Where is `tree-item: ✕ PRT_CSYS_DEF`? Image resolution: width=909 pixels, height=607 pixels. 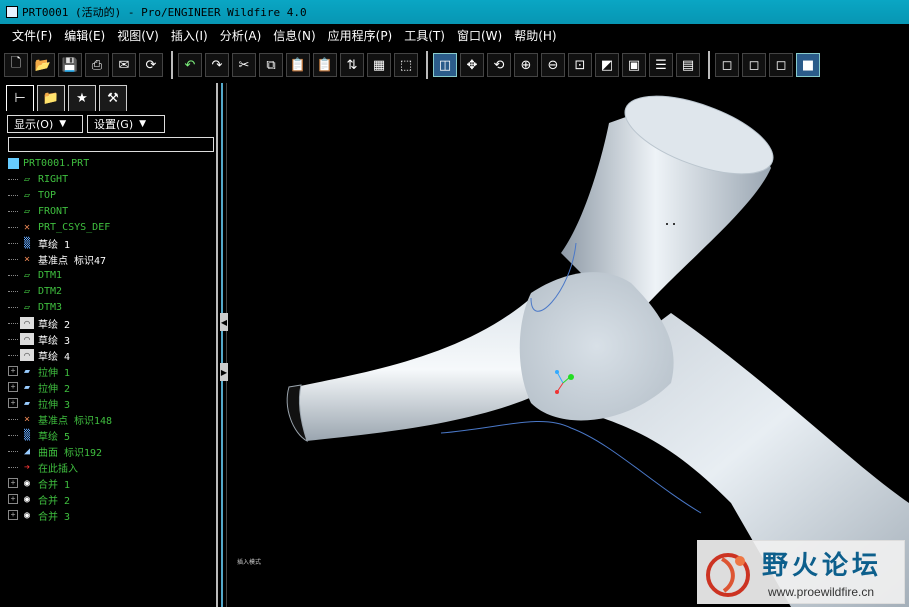
tree-item: ✕ PRT_CSYS_DEF is located at coordinates (111, 227).